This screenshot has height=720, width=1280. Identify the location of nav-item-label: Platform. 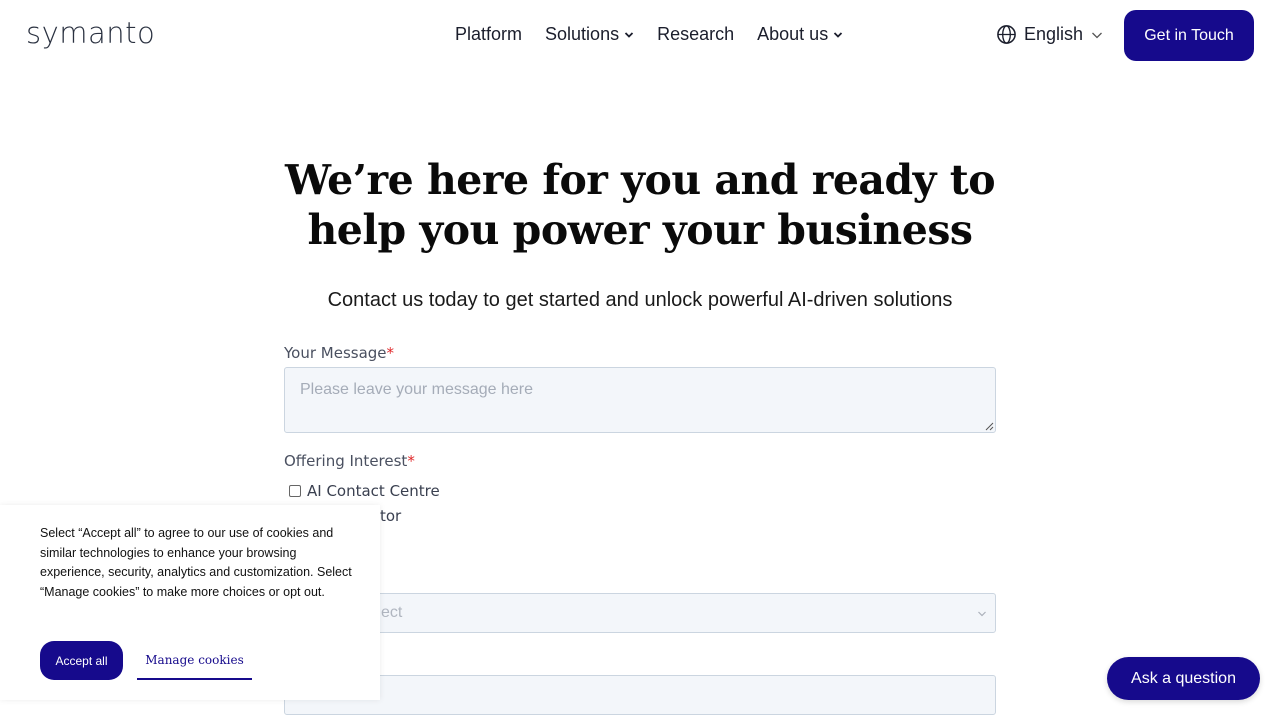
(489, 34).